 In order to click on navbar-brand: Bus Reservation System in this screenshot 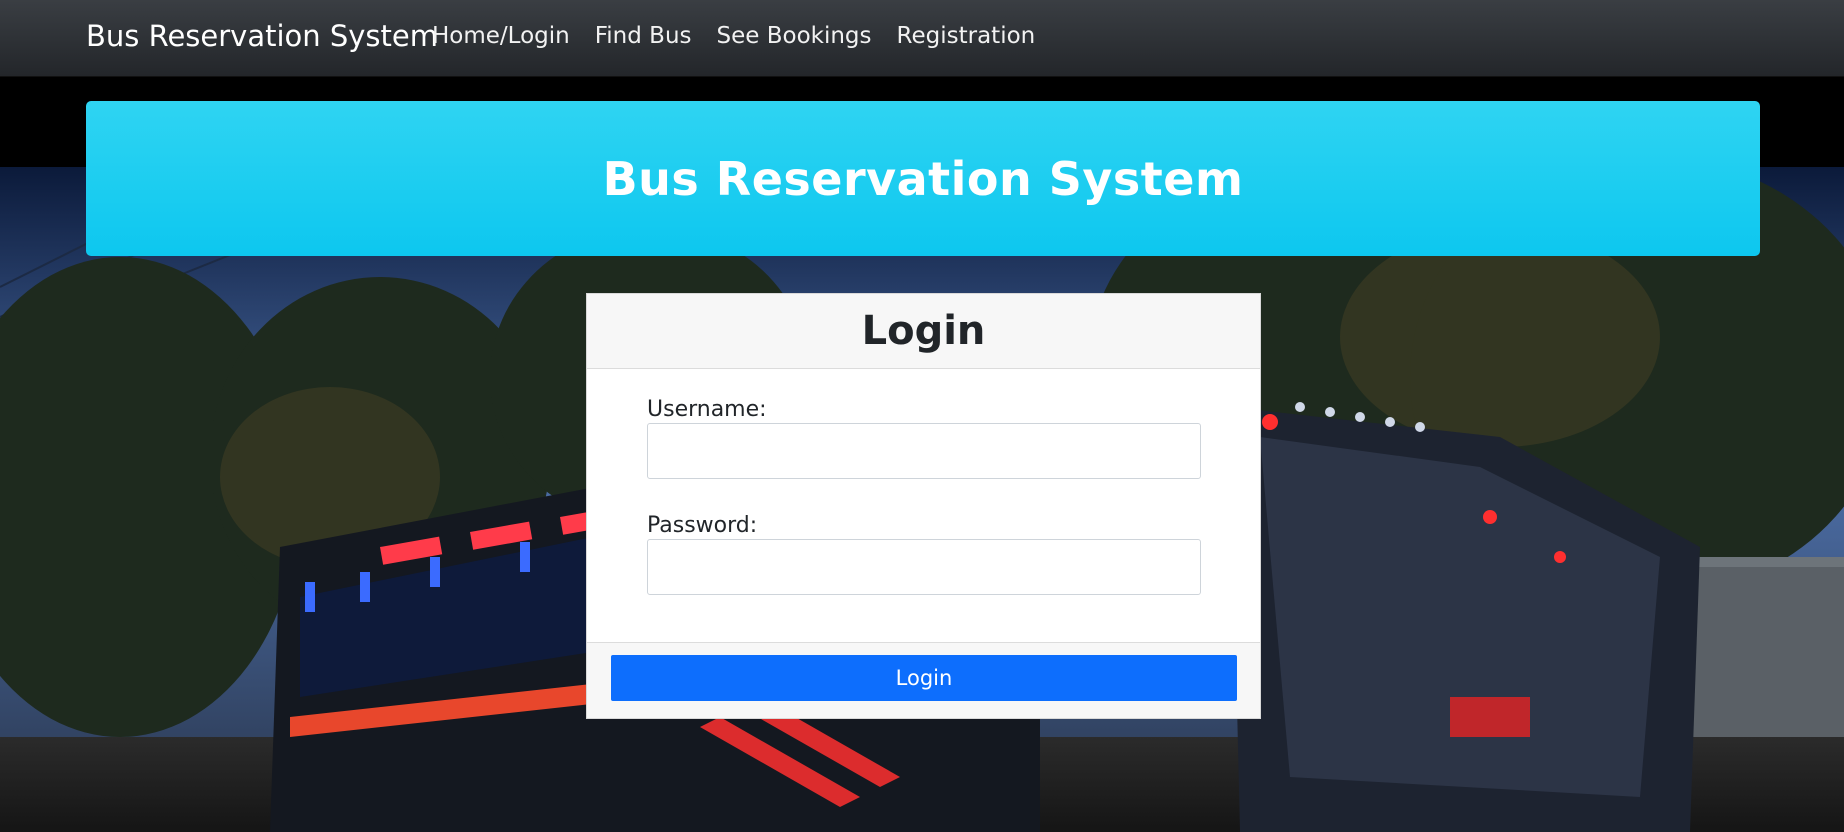, I will do `click(262, 36)`.